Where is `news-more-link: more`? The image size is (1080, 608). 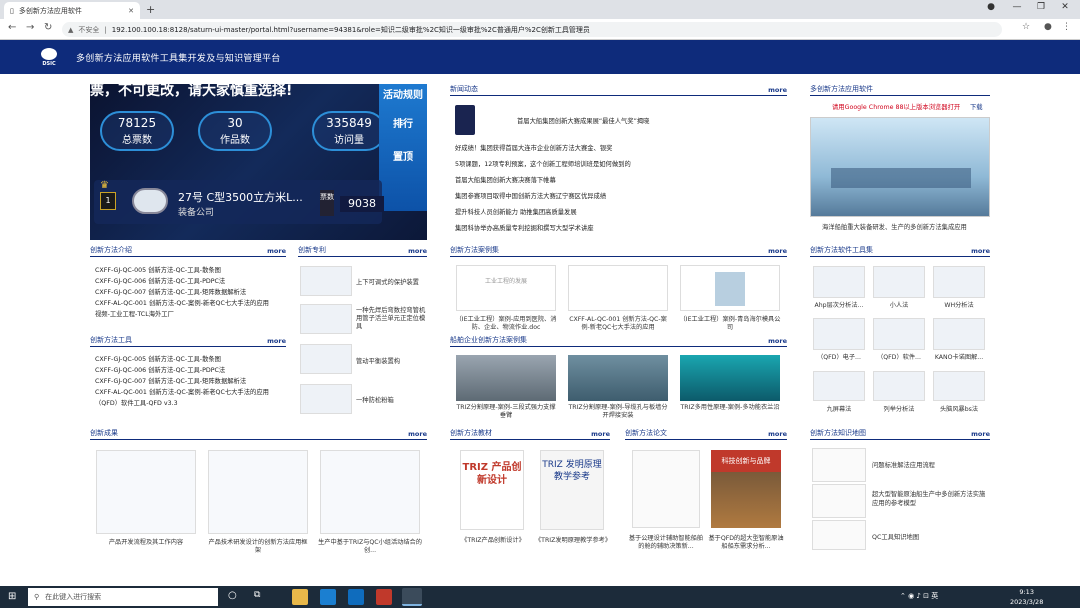
news-more-link: more is located at coordinates (777, 90).